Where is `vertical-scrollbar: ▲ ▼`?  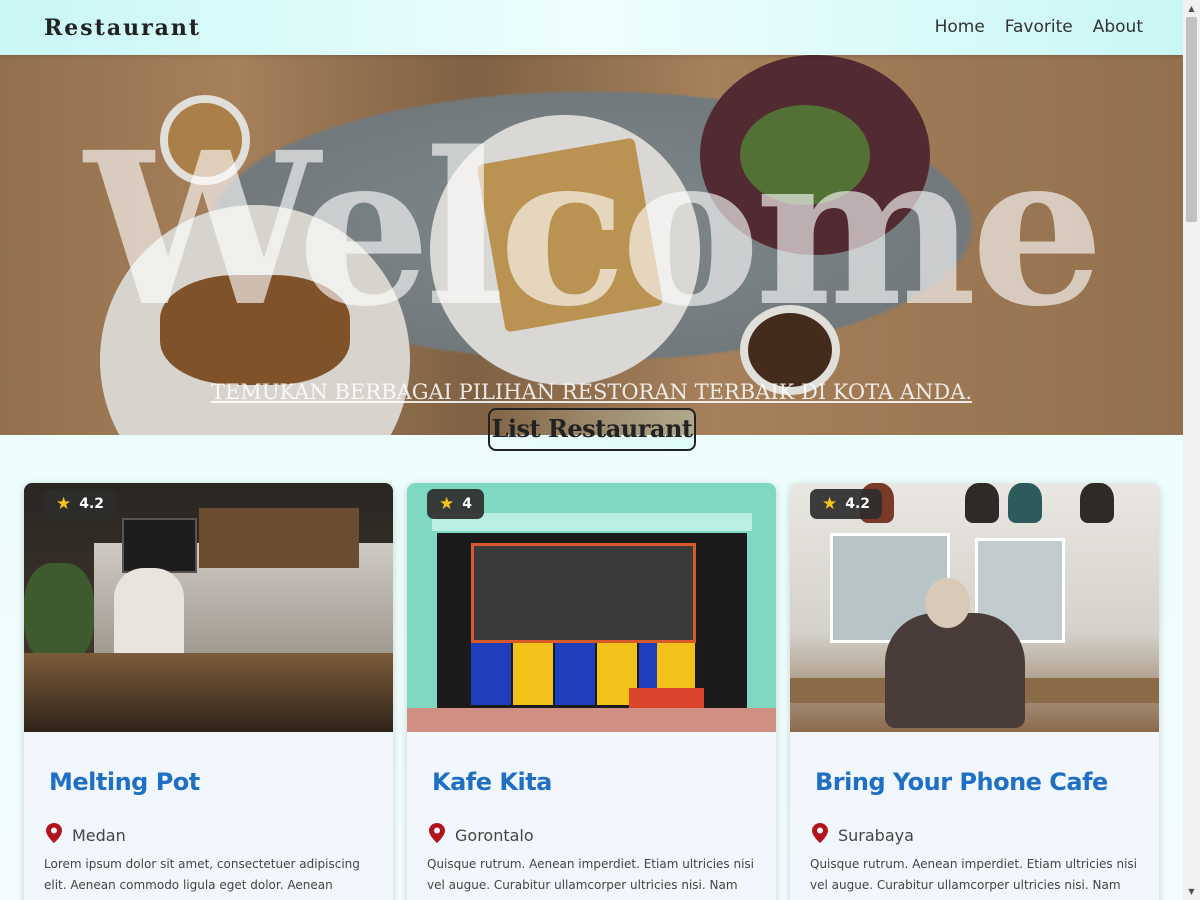
vertical-scrollbar: ▲ ▼ is located at coordinates (1191, 450).